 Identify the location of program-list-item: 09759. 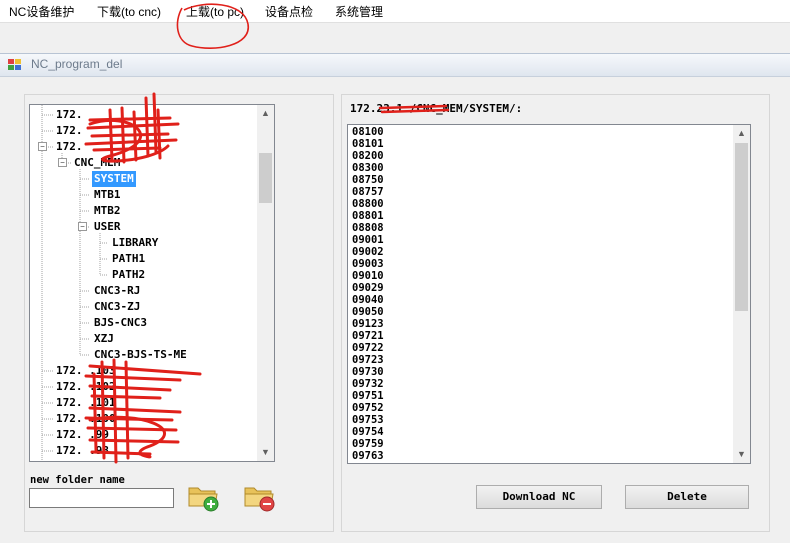
(368, 444).